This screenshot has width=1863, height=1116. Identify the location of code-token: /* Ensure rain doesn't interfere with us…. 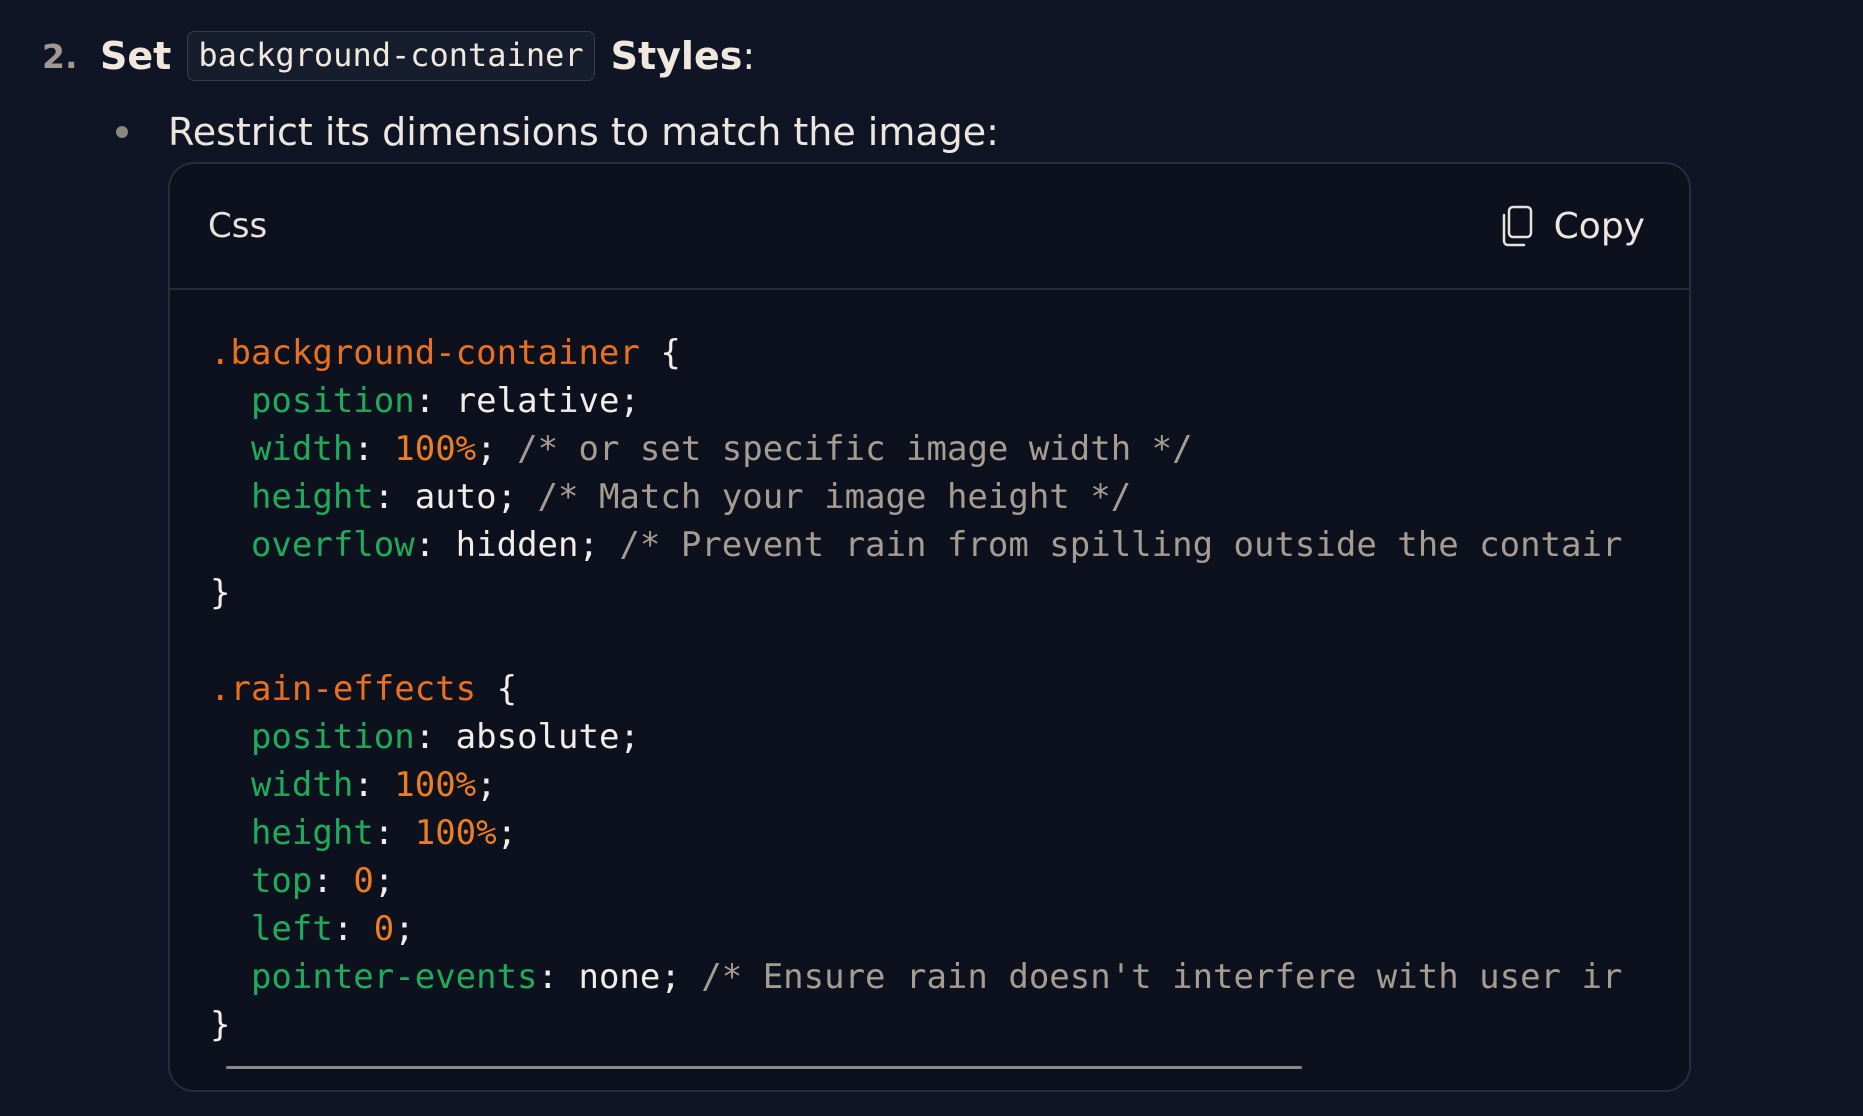
(1162, 977).